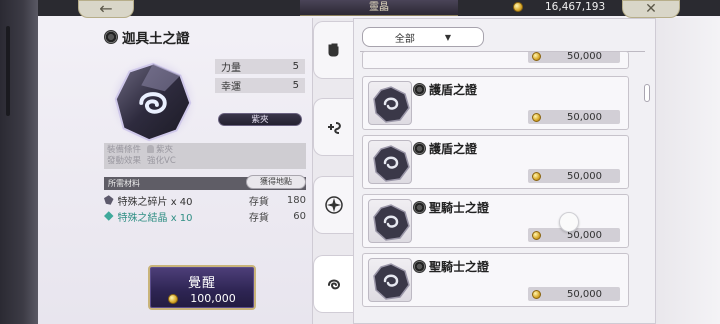 This screenshot has height=324, width=720. Describe the element at coordinates (153, 101) in the screenshot. I see `item-crystal-image` at that location.